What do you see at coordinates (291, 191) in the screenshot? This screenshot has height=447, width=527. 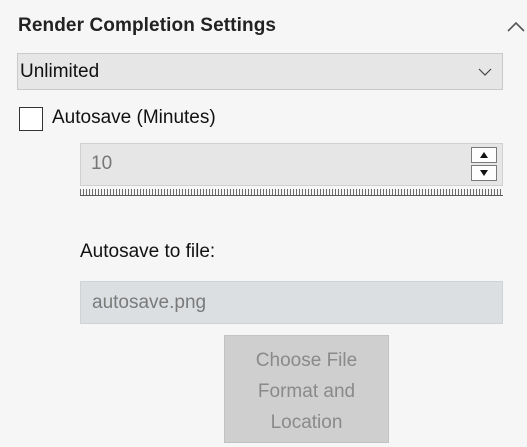 I see `interval-slider-track` at bounding box center [291, 191].